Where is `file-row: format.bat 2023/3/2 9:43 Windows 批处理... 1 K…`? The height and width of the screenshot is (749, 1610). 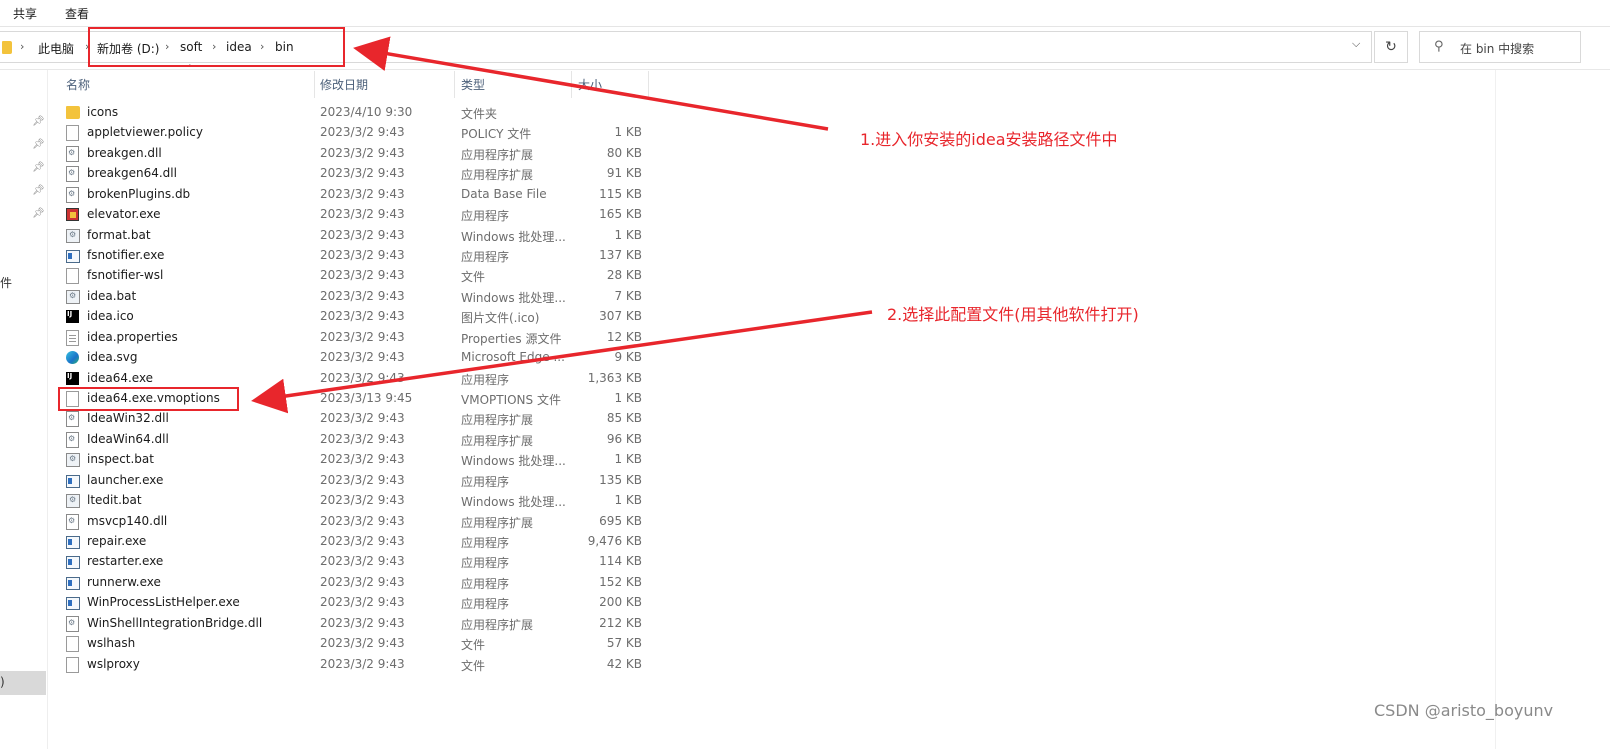
file-row: format.bat 2023/3/2 9:43 Windows 批处理... 1 K… is located at coordinates (358, 236).